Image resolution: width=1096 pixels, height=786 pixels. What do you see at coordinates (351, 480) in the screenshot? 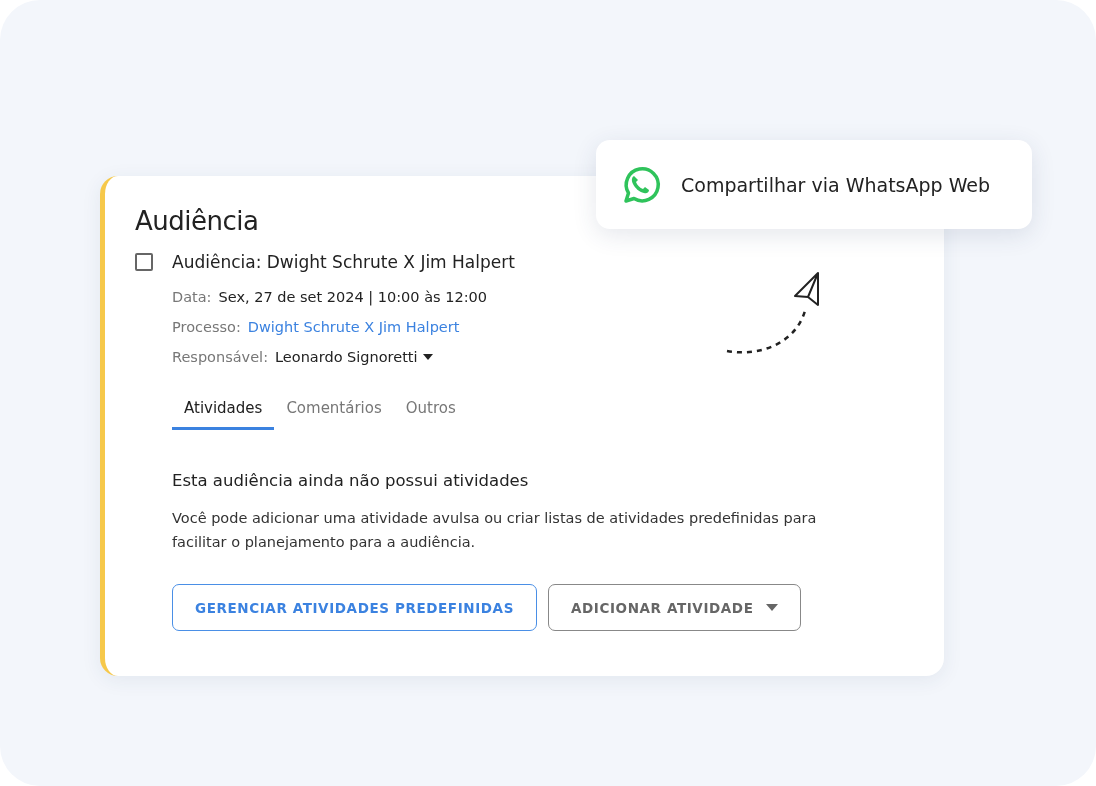
I see `empty-state-heading: Esta audiência ainda não possui atividades` at bounding box center [351, 480].